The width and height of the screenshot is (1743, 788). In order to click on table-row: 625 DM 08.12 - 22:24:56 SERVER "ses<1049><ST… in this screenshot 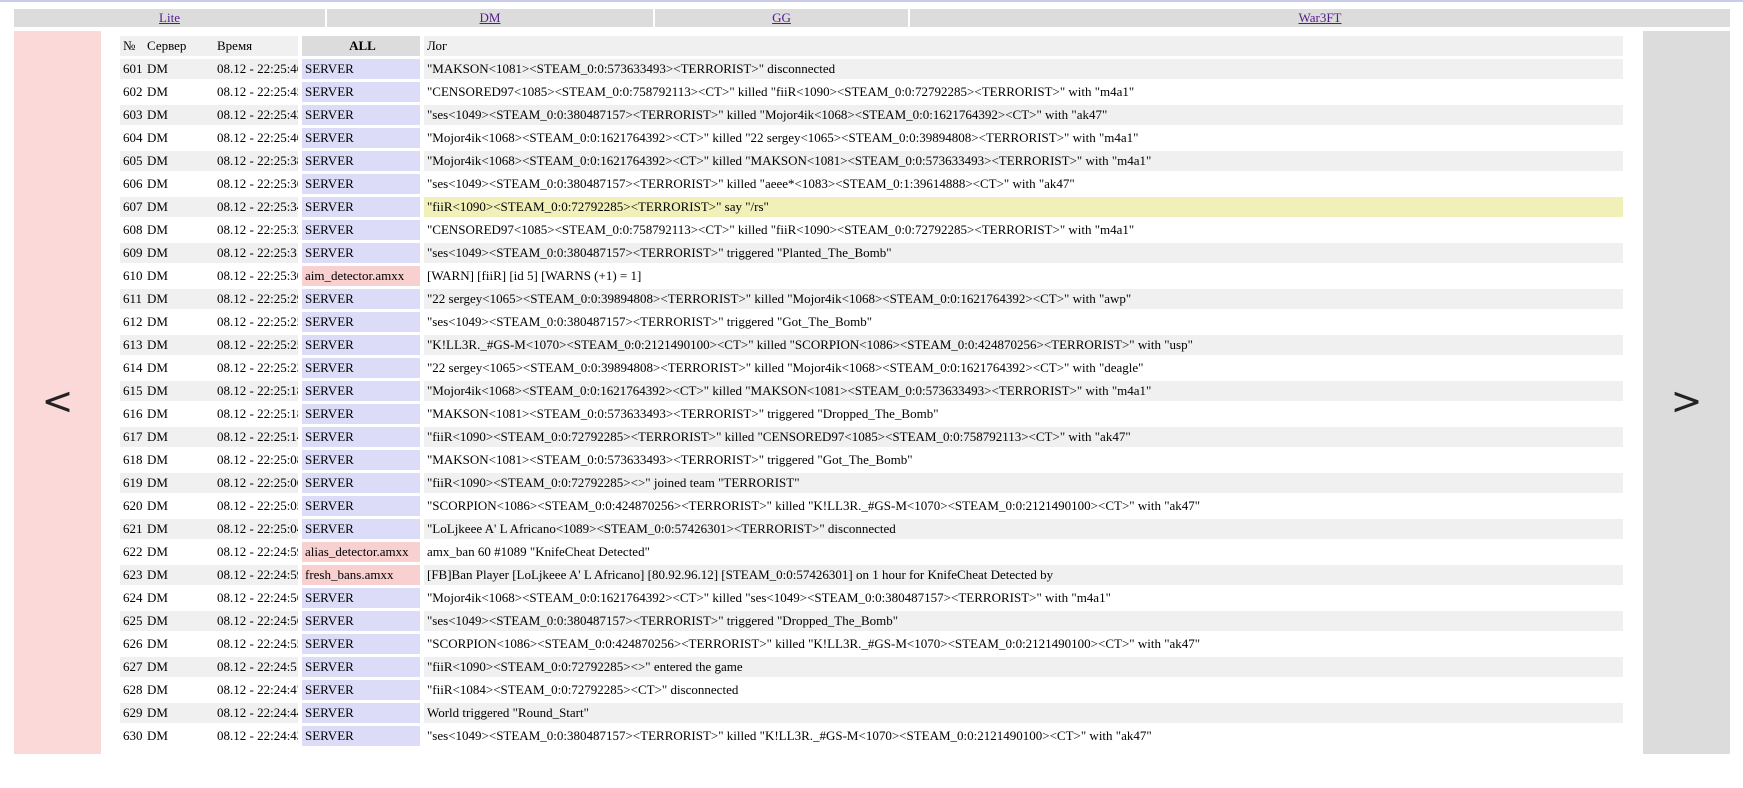, I will do `click(871, 621)`.